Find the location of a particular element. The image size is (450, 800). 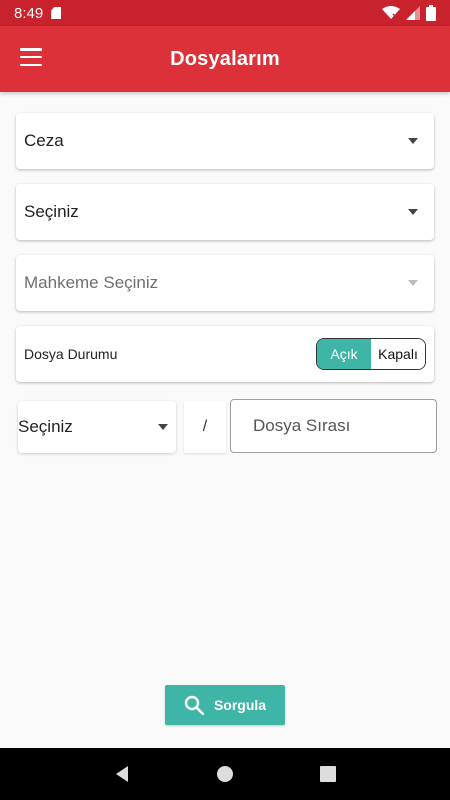

query-button: Sorgula is located at coordinates (225, 705).